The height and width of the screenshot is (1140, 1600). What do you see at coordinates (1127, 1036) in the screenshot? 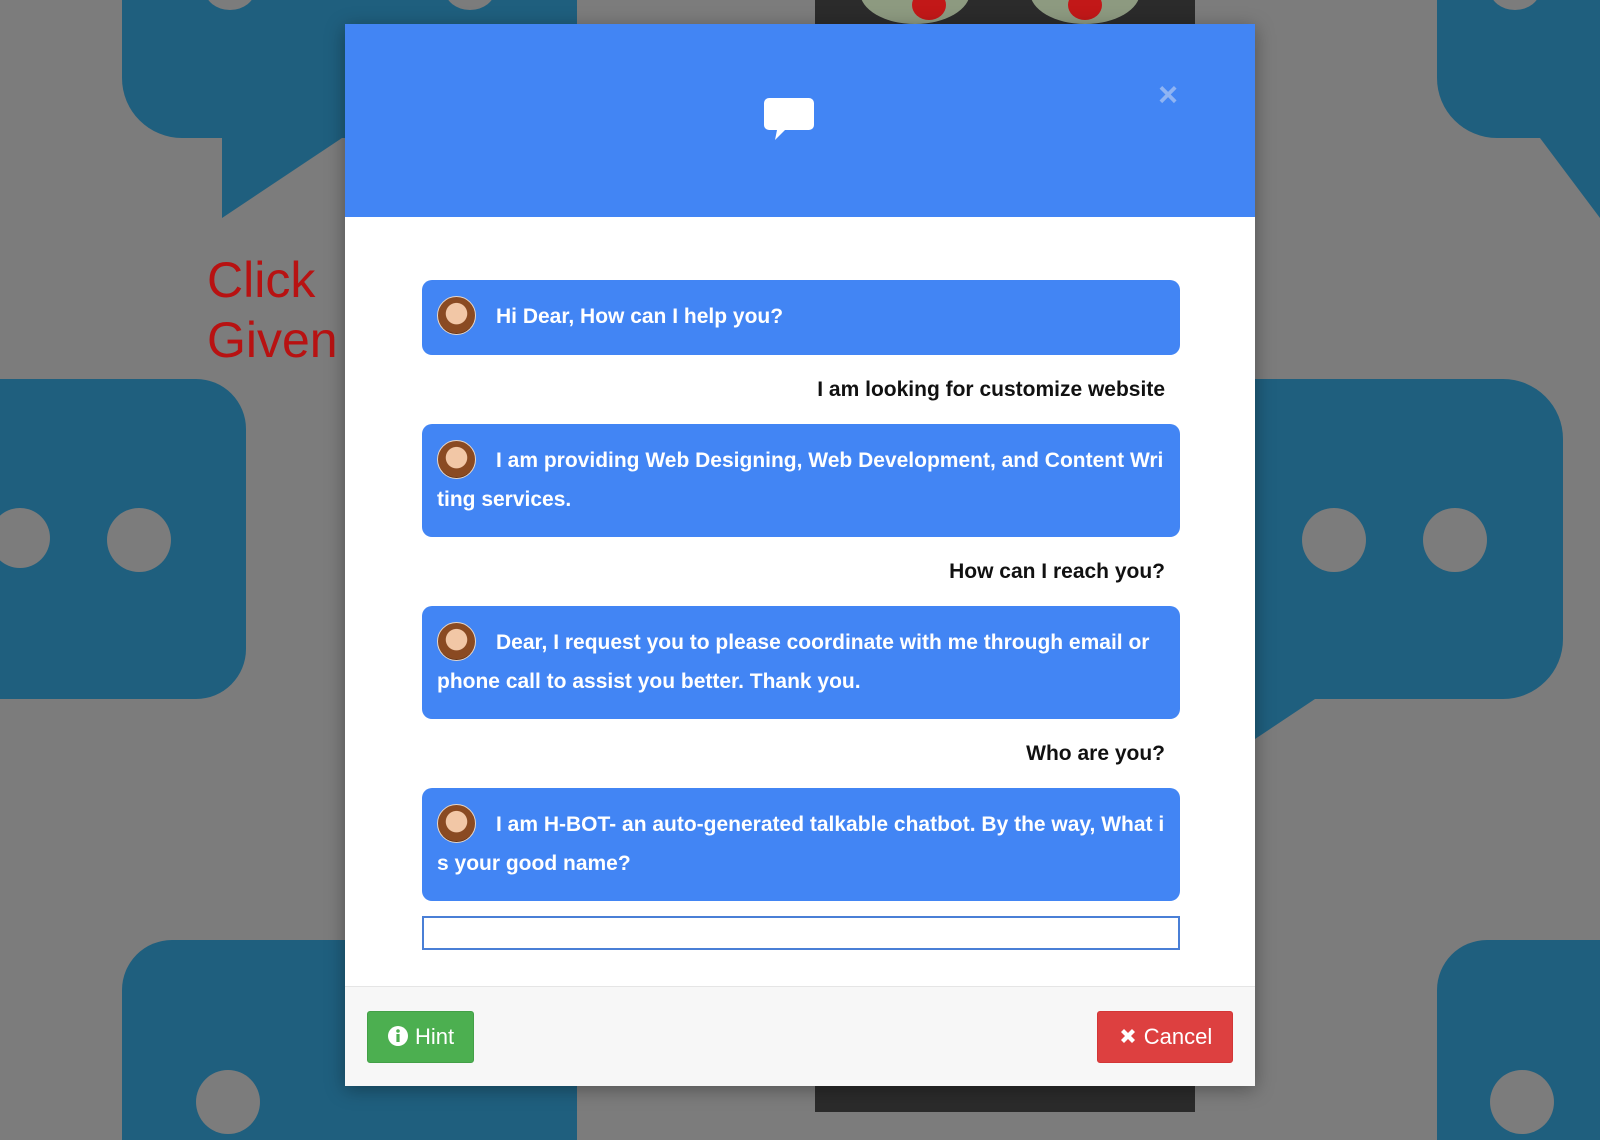
I see `times-icon` at bounding box center [1127, 1036].